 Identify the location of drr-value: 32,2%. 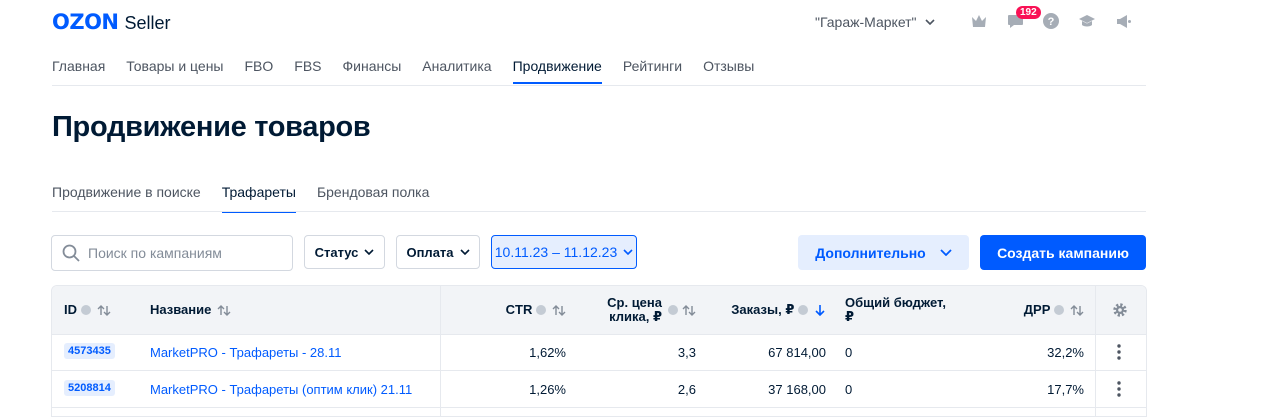
(1065, 352).